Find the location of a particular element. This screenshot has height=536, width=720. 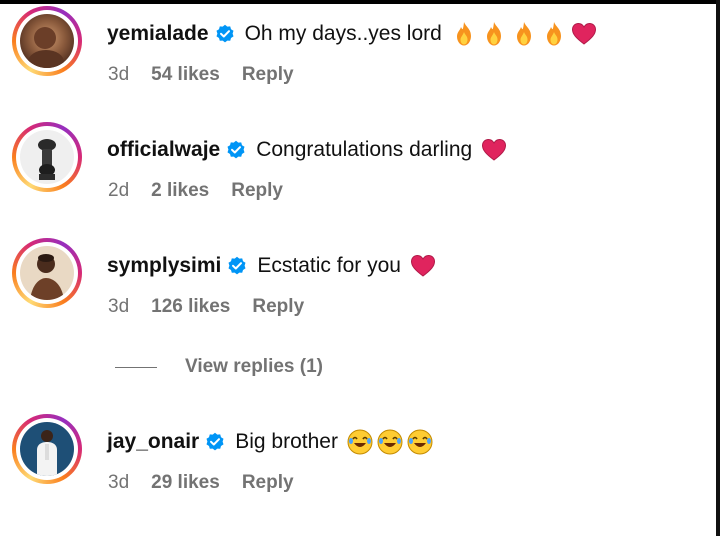

comment-time: 2d is located at coordinates (119, 190).